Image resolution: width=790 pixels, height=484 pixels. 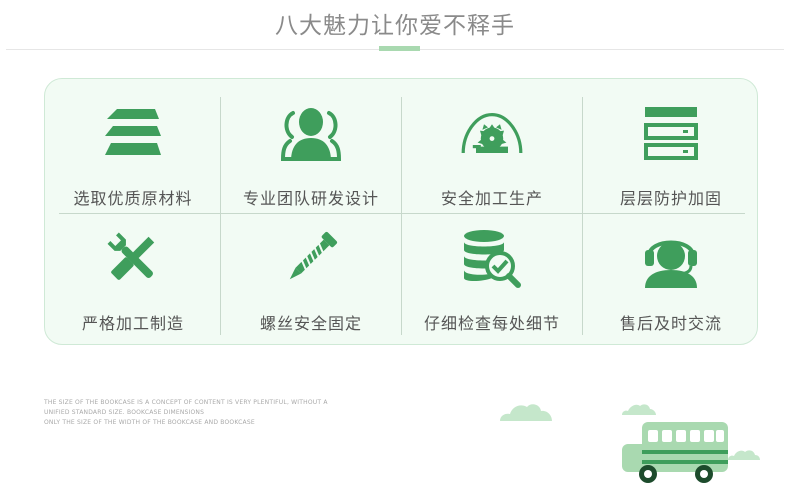 I want to click on feature-quality-materials: 选取优质原材料, so click(x=133, y=144).